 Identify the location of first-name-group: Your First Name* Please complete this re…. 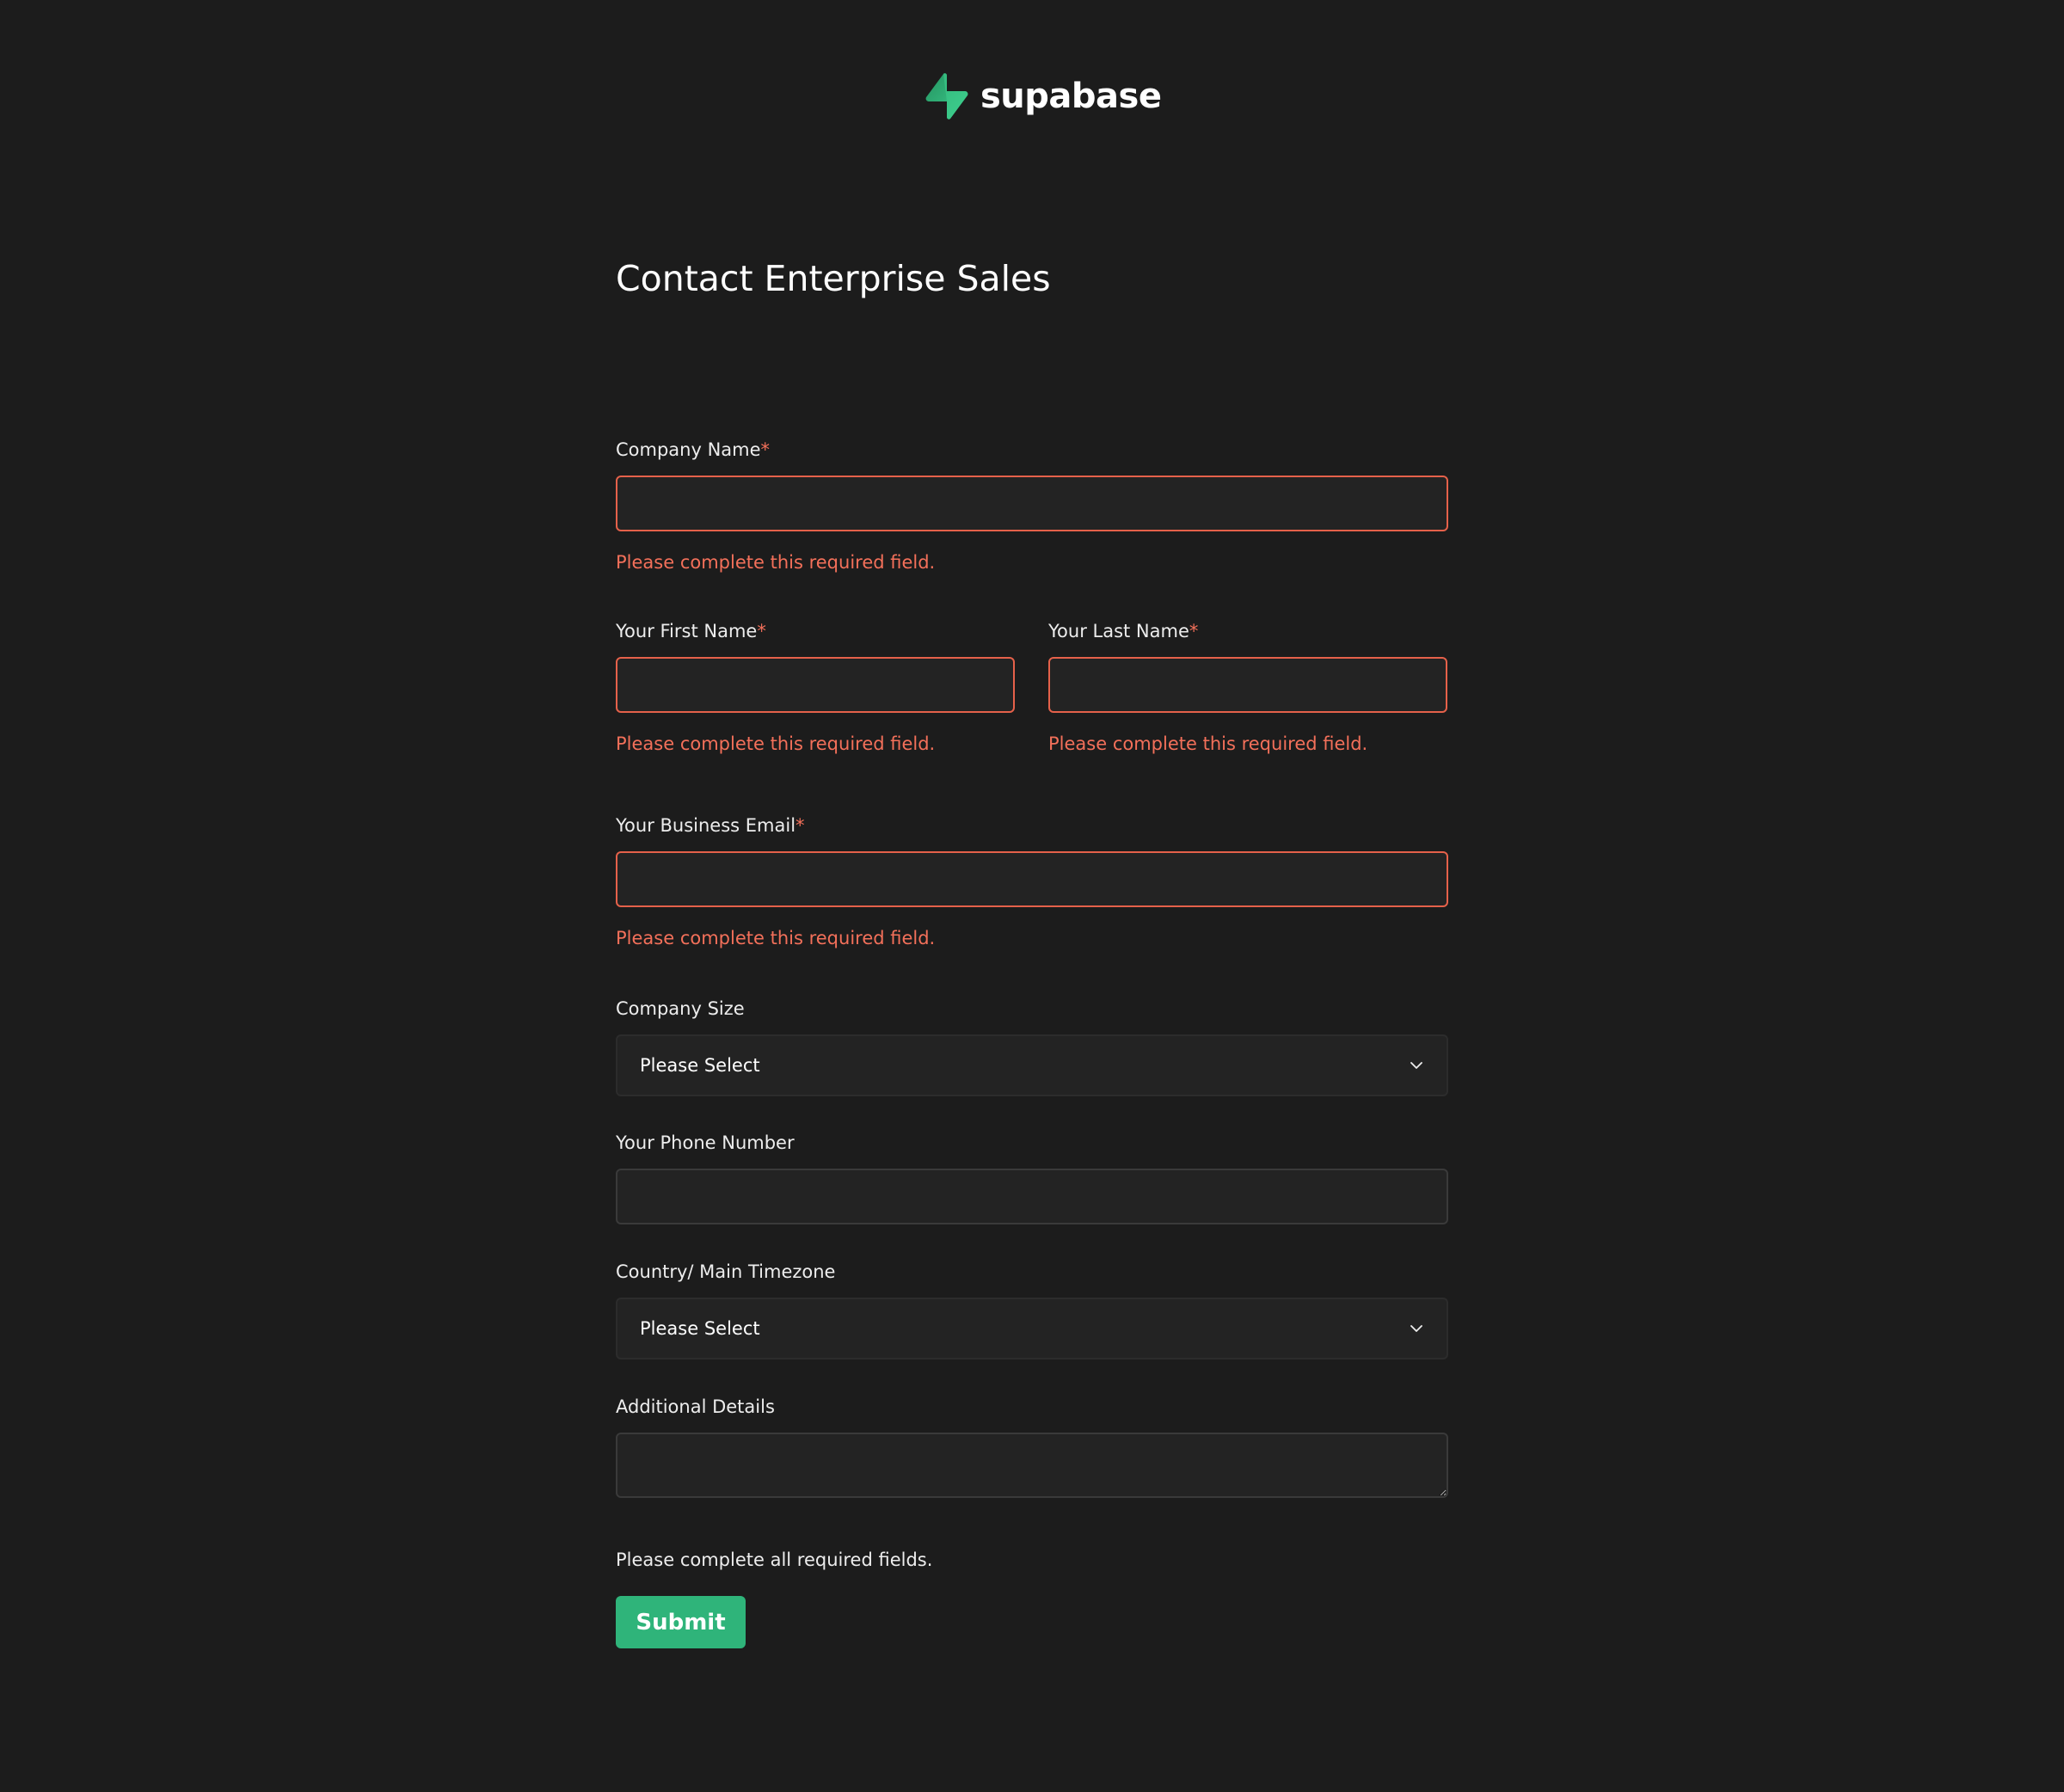
(815, 686).